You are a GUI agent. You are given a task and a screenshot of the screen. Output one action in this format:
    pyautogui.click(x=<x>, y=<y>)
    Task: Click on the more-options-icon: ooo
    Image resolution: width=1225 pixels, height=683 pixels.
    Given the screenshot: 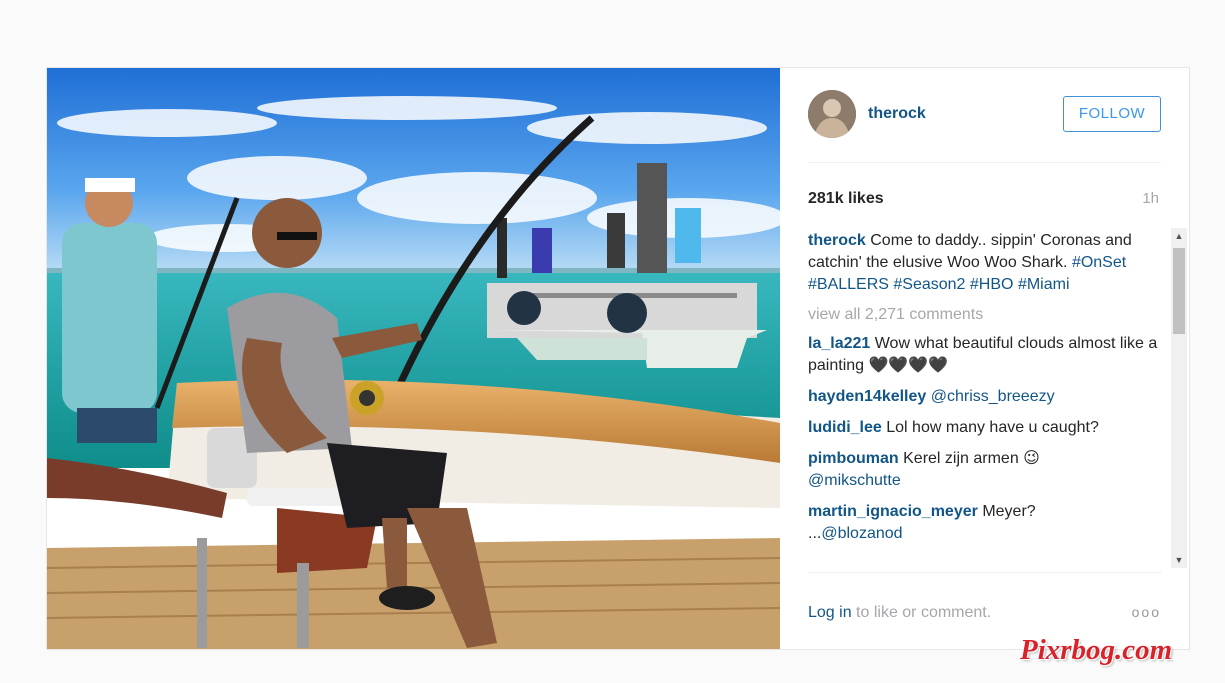 What is the action you would take?
    pyautogui.click(x=1146, y=612)
    